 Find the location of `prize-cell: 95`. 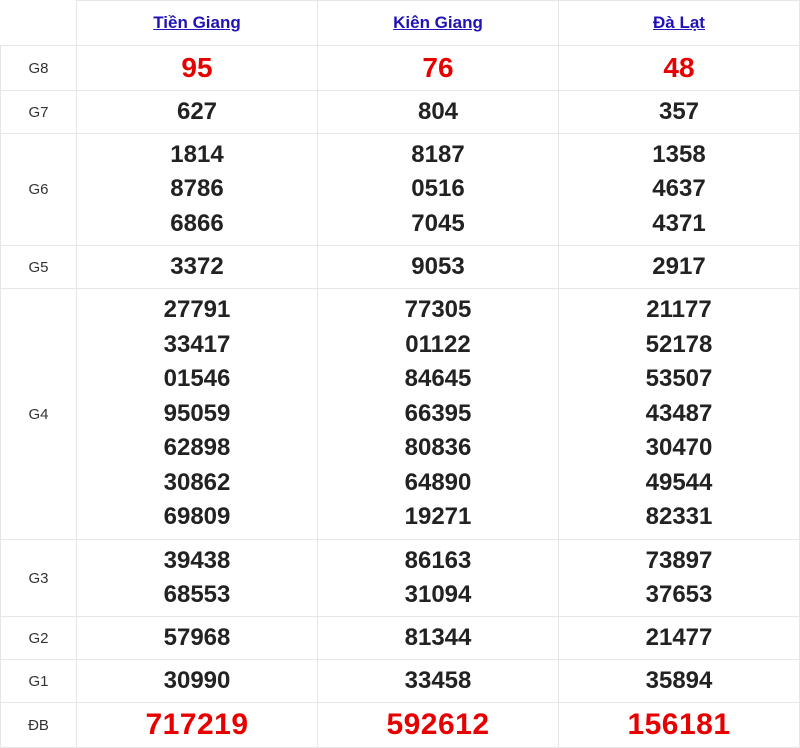

prize-cell: 95 is located at coordinates (197, 68).